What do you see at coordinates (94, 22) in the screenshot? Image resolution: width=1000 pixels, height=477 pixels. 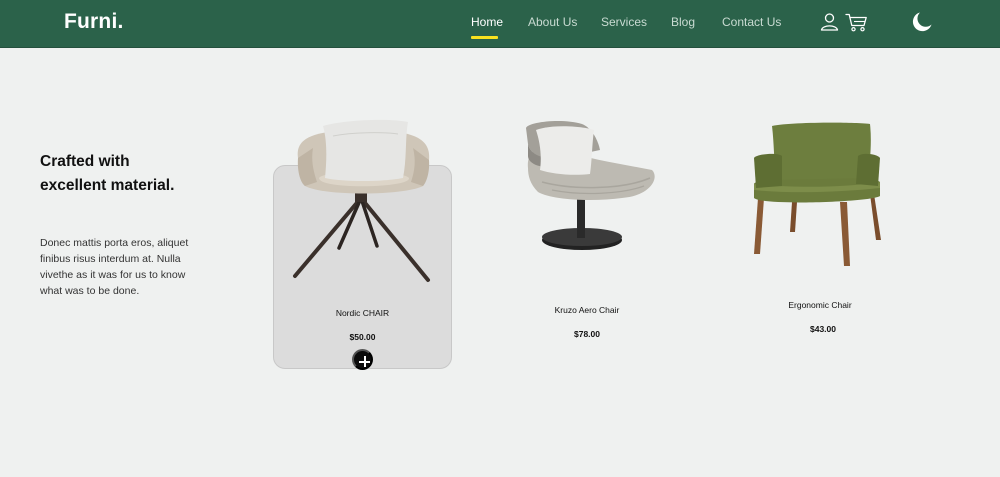 I see `brand-logo: Furni.` at bounding box center [94, 22].